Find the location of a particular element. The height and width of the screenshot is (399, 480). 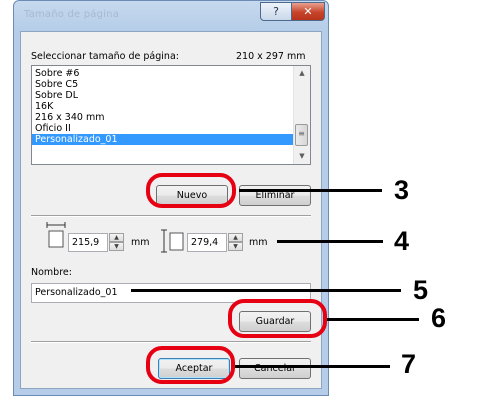

scroll-thumb: ≡ is located at coordinates (301, 135).